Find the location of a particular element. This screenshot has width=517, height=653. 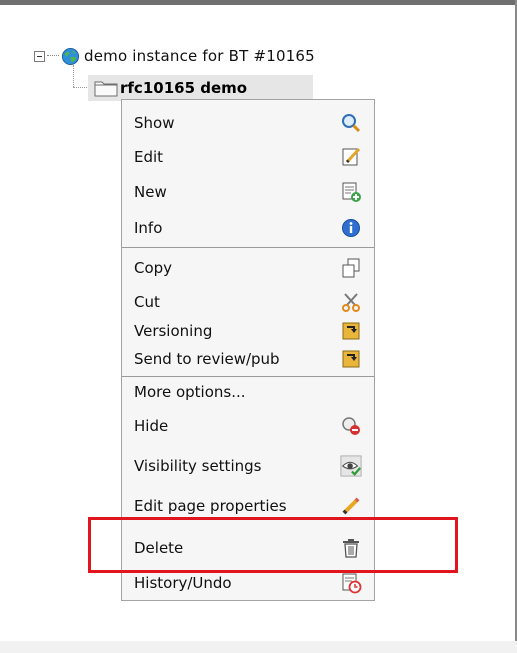

tree-root-row: demo instance for BT #10165 is located at coordinates (174, 56).